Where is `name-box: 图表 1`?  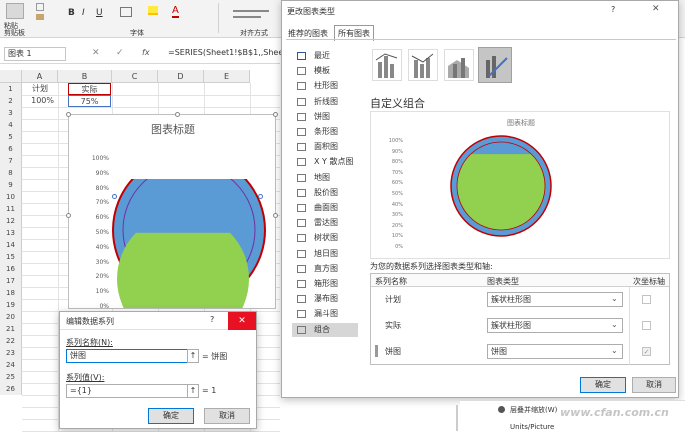
name-box: 图表 1 is located at coordinates (35, 54).